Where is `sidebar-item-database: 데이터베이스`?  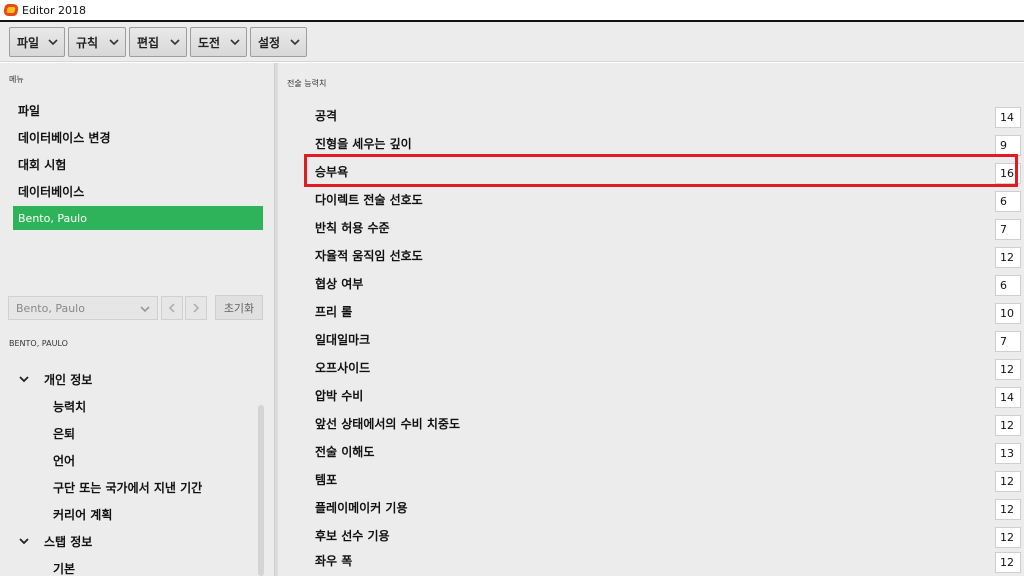
sidebar-item-database: 데이터베이스 is located at coordinates (138, 191).